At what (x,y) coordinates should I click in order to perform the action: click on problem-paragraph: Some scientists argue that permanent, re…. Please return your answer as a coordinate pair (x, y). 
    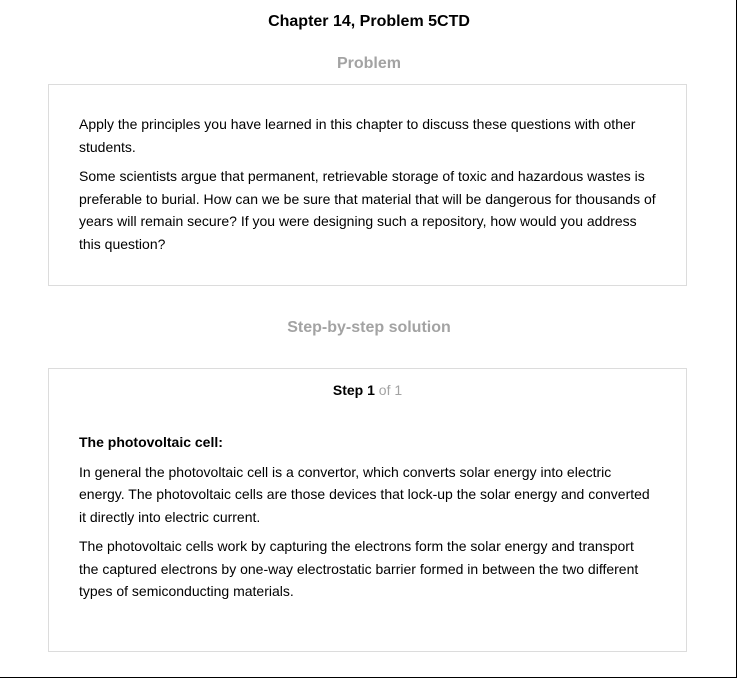
    Looking at the image, I should click on (367, 210).